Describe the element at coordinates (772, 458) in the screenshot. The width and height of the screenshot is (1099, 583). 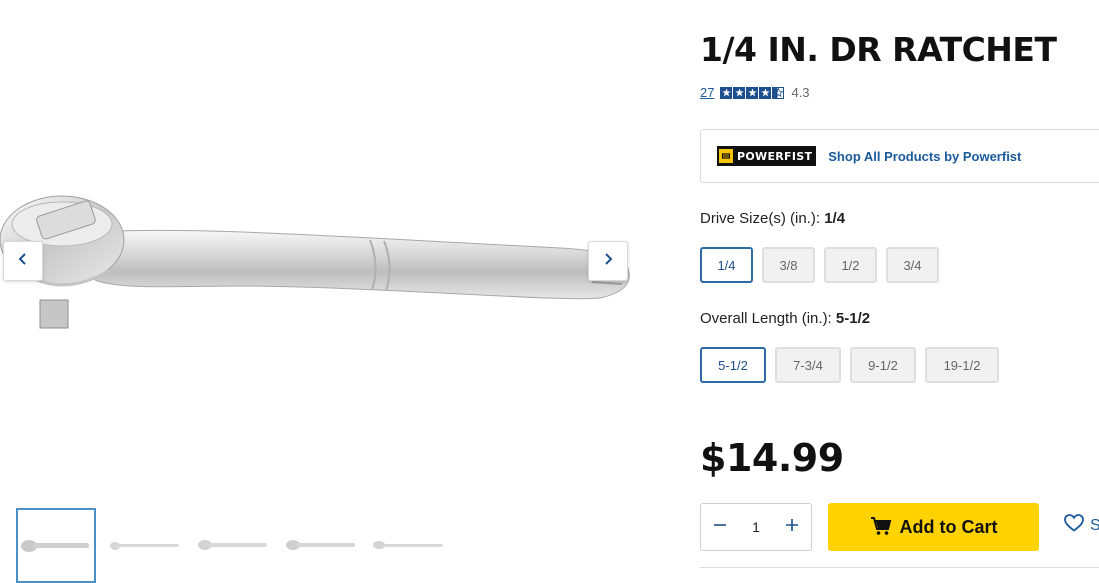
I see `product-price: $14.99` at that location.